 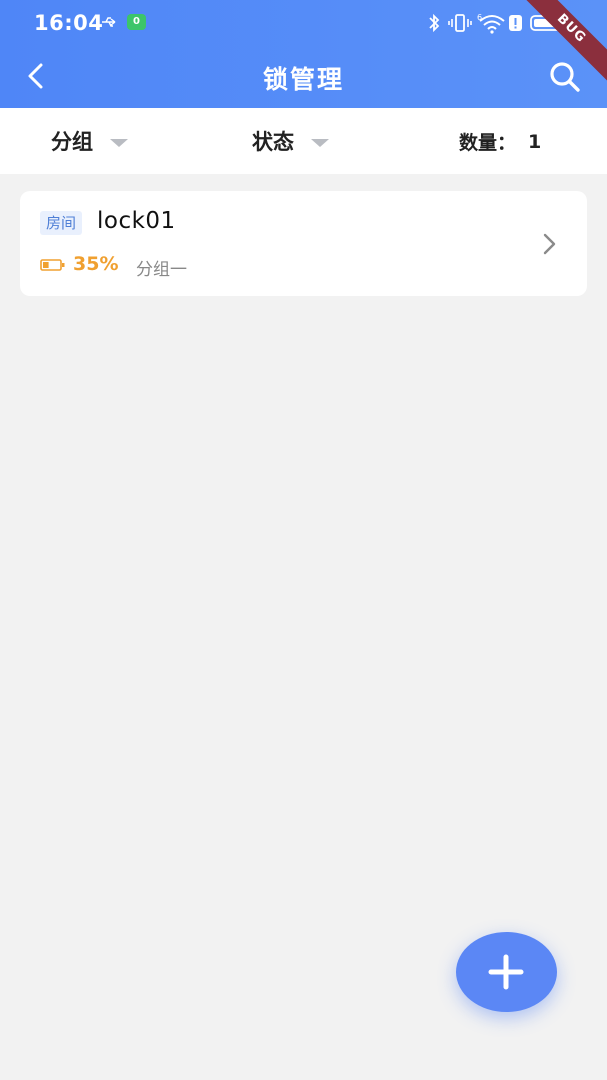 I want to click on add-lock-button, so click(x=506, y=972).